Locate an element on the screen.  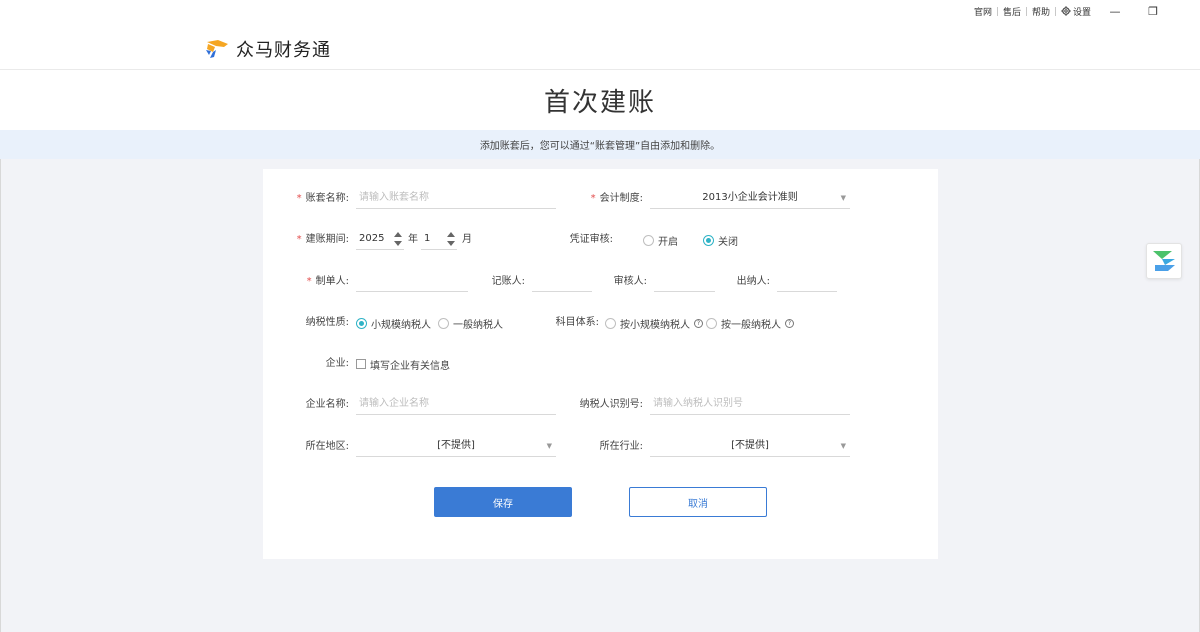
tax-type-small-radio: 小规模纳税人 is located at coordinates (393, 323).